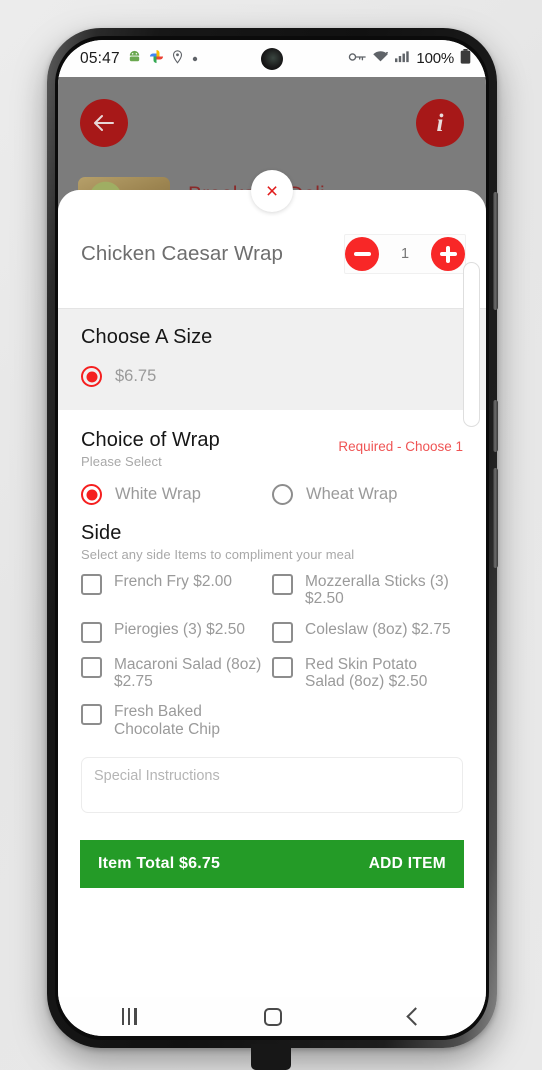 This screenshot has height=1070, width=542. Describe the element at coordinates (150, 440) in the screenshot. I see `wrap-section-title: Choice of Wrap` at that location.